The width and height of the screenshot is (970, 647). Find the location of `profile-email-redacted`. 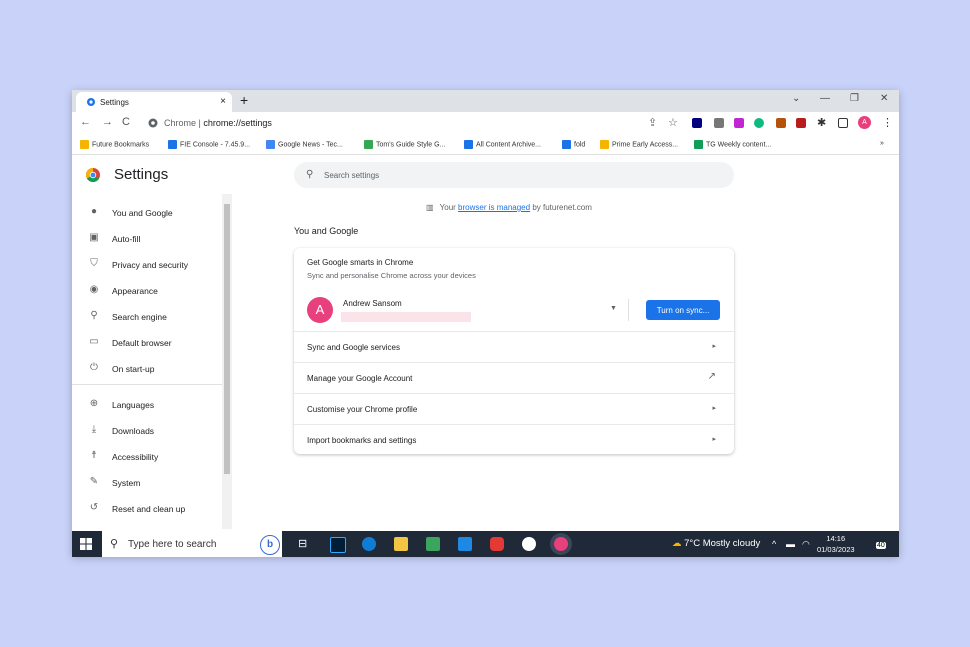

profile-email-redacted is located at coordinates (406, 317).